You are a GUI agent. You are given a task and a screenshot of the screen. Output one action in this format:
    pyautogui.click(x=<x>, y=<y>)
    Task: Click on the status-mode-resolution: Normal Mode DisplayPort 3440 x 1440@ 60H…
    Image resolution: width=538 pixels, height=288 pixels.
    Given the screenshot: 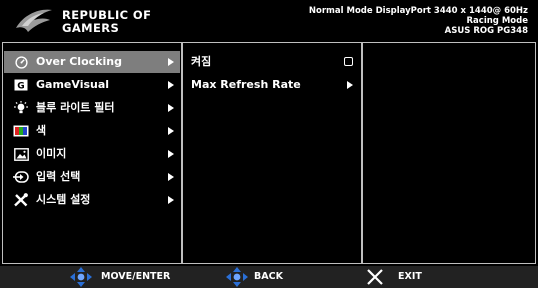 What is the action you would take?
    pyautogui.click(x=418, y=11)
    